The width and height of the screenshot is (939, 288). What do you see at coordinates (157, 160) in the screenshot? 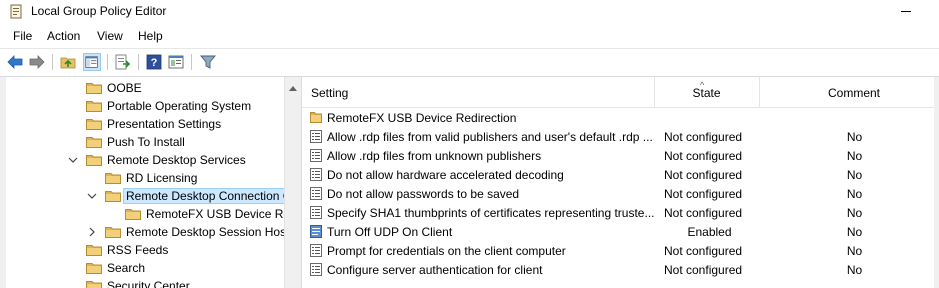
I see `tree-item: Remote Desktop Services` at bounding box center [157, 160].